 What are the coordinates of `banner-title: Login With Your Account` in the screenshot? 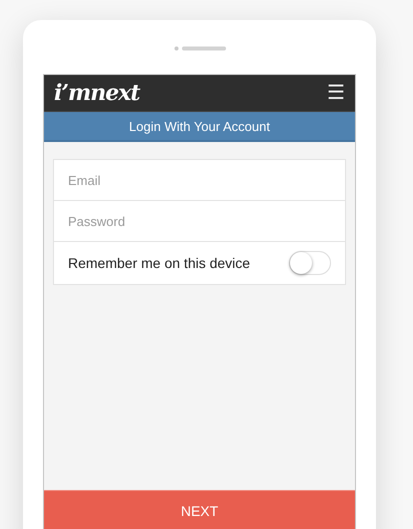 It's located at (199, 127).